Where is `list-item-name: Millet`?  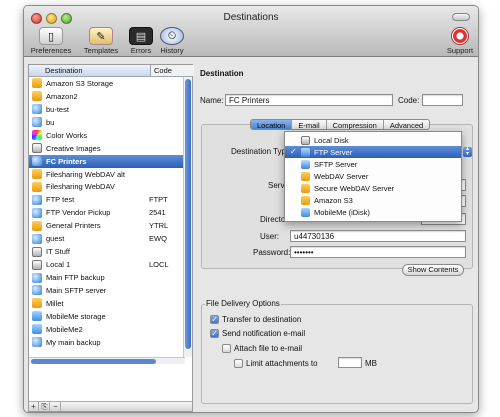 list-item-name: Millet is located at coordinates (55, 303).